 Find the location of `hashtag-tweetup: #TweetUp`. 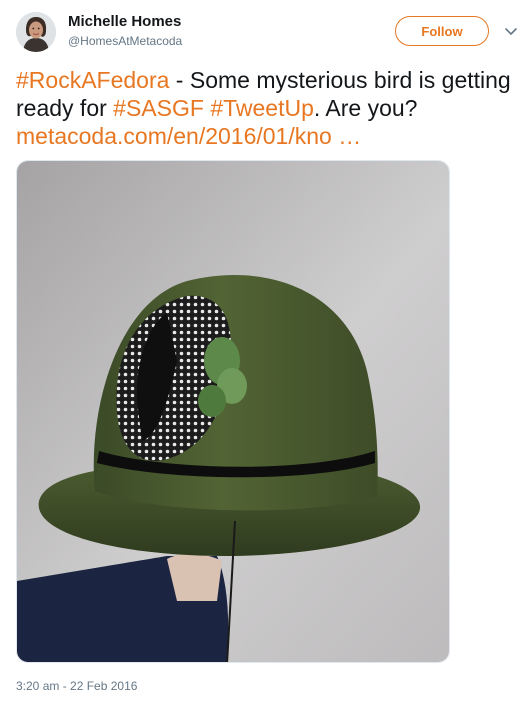

hashtag-tweetup: #TweetUp is located at coordinates (262, 108).